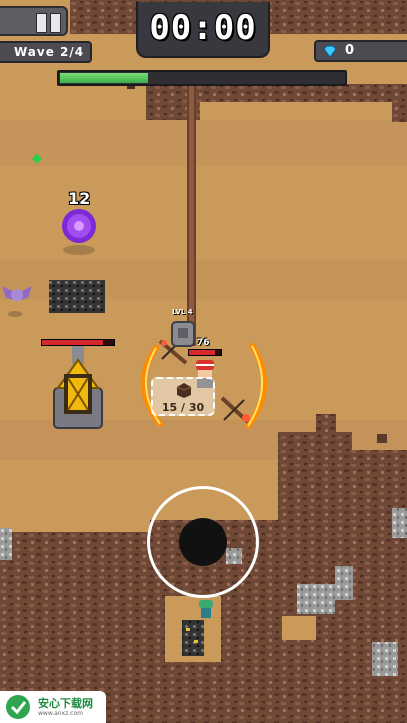 This screenshot has width=407, height=723. Describe the element at coordinates (182, 312) in the screenshot. I see `player-level: LVL 4` at that location.